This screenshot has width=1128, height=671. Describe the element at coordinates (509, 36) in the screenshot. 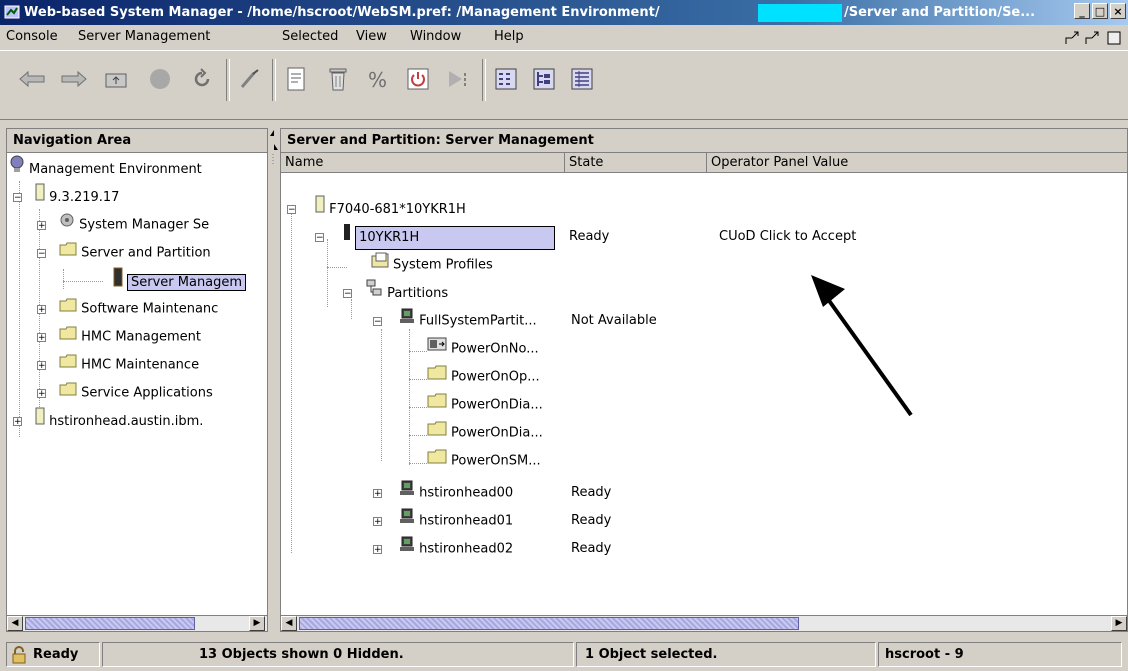

I see `menu-help: Help` at that location.